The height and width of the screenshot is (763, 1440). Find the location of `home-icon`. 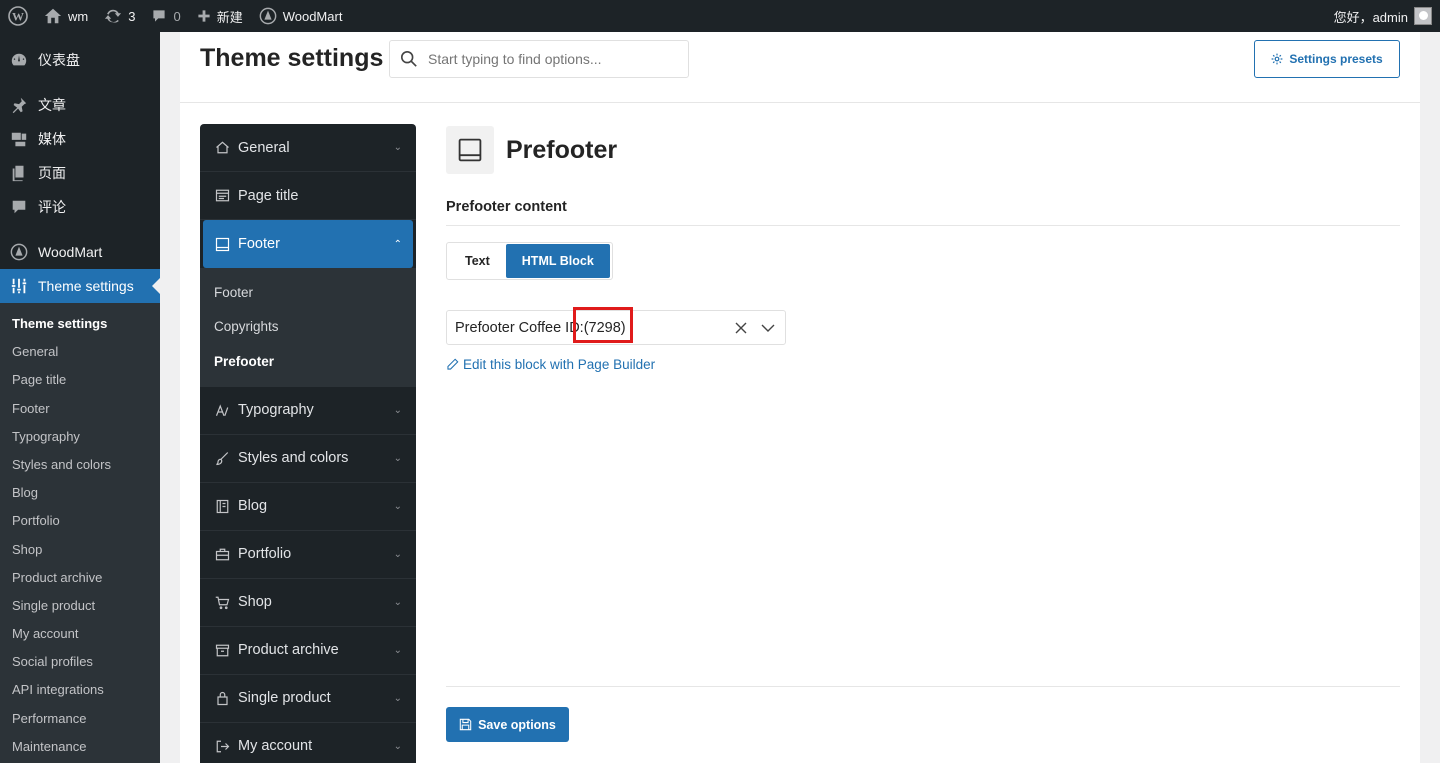

home-icon is located at coordinates (222, 148).